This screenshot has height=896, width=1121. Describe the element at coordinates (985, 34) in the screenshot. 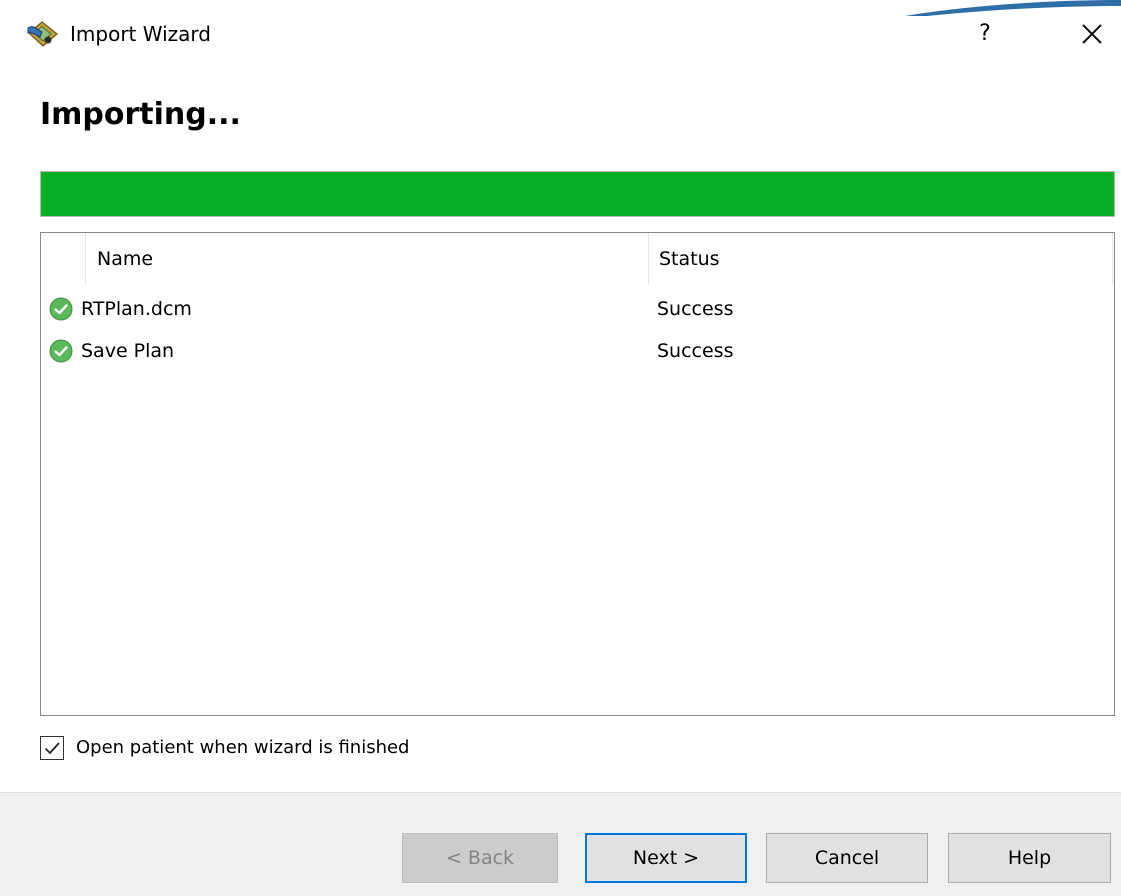

I see `help-title-button: ?` at that location.